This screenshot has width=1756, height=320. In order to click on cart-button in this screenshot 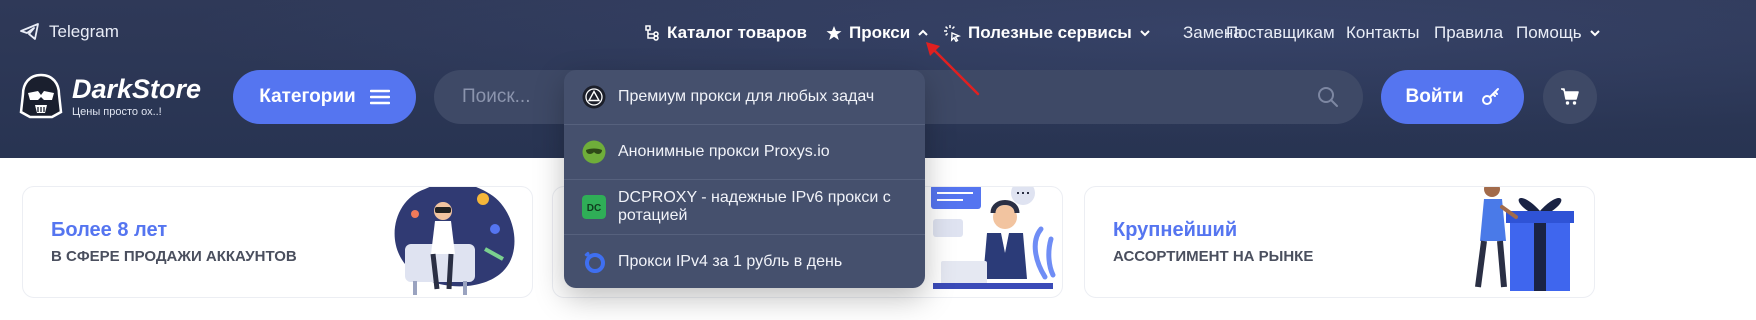, I will do `click(1570, 97)`.